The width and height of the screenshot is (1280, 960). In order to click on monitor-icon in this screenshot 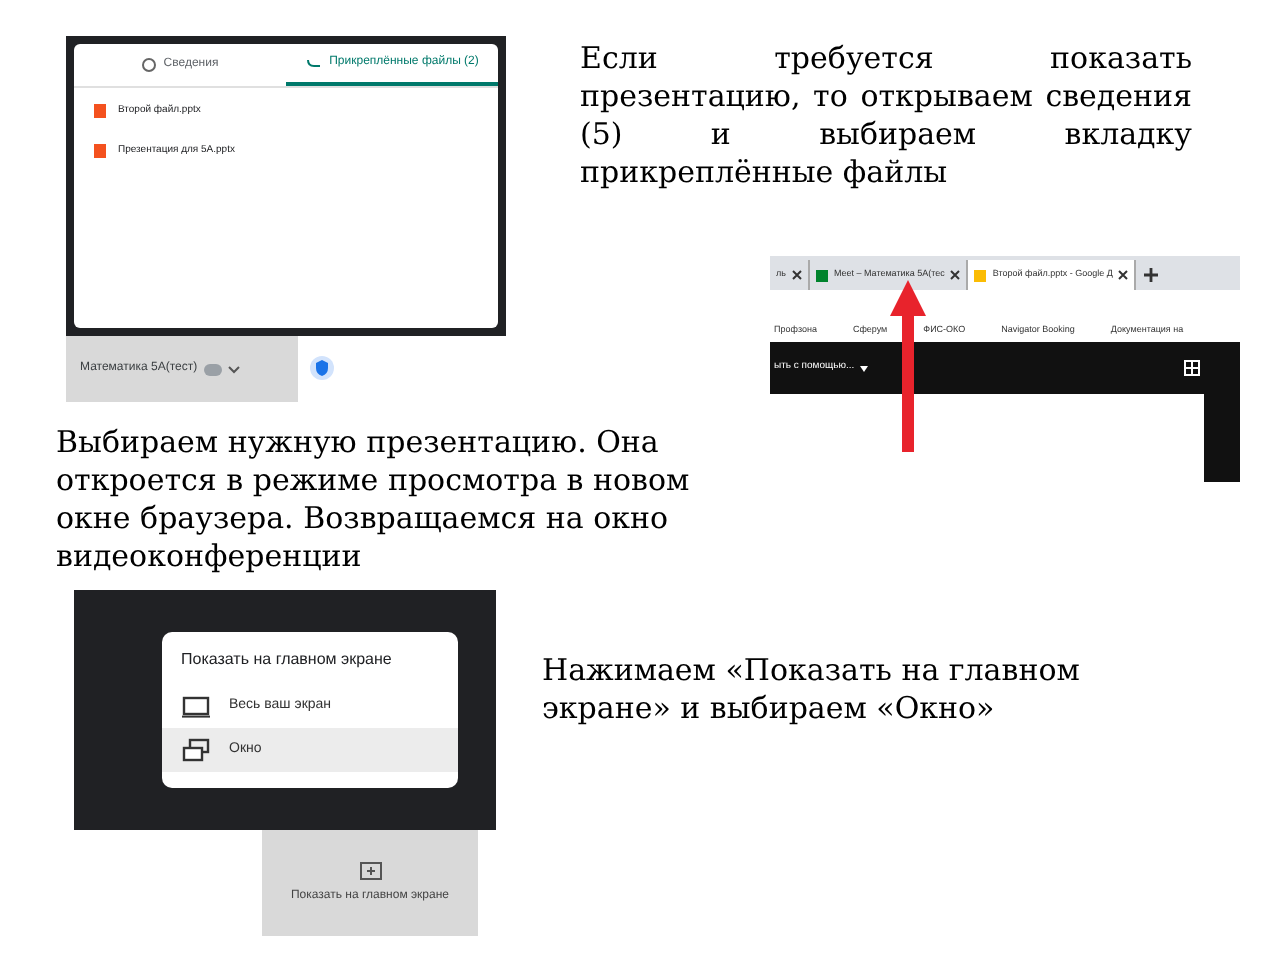, I will do `click(195, 706)`.